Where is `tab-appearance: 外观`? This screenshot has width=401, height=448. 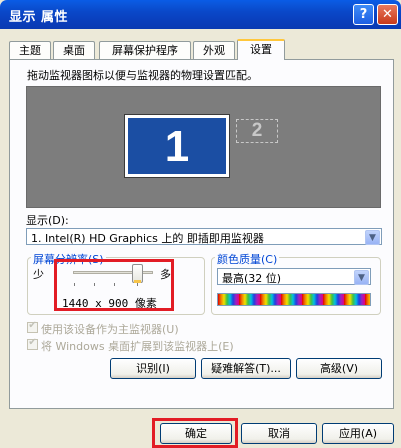
tab-appearance: 外观 is located at coordinates (214, 50).